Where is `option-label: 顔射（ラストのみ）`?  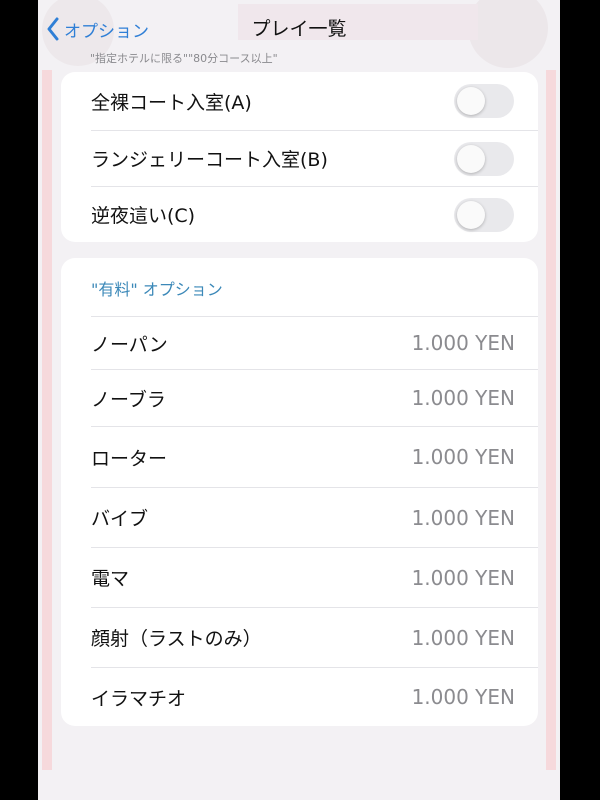
option-label: 顔射（ラストのみ） is located at coordinates (176, 639).